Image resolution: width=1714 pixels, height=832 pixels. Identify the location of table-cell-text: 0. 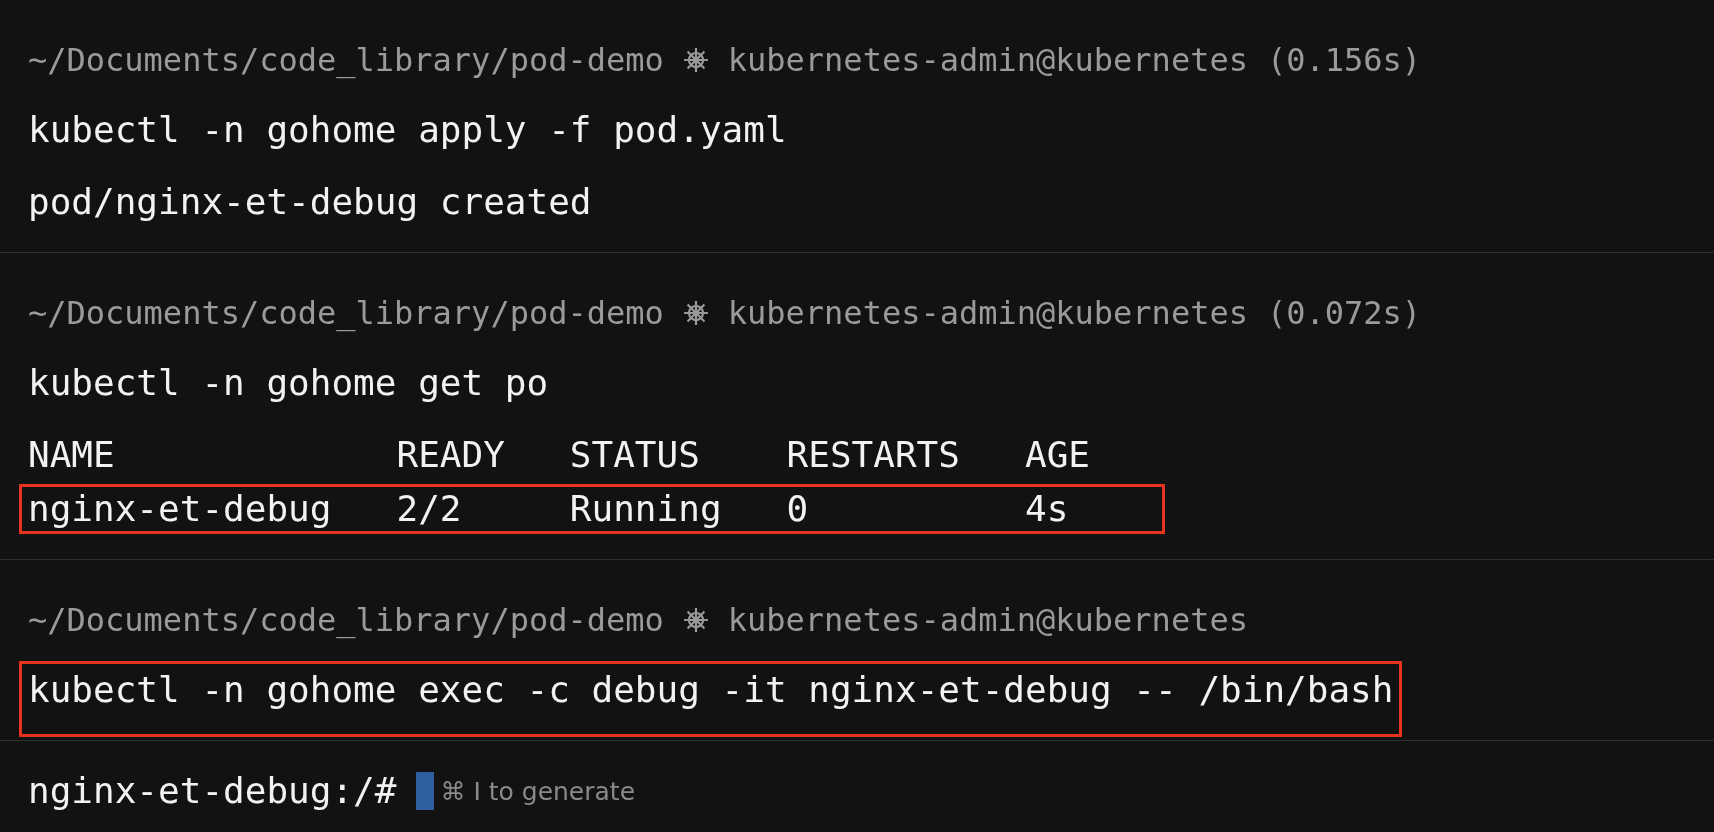
(798, 509).